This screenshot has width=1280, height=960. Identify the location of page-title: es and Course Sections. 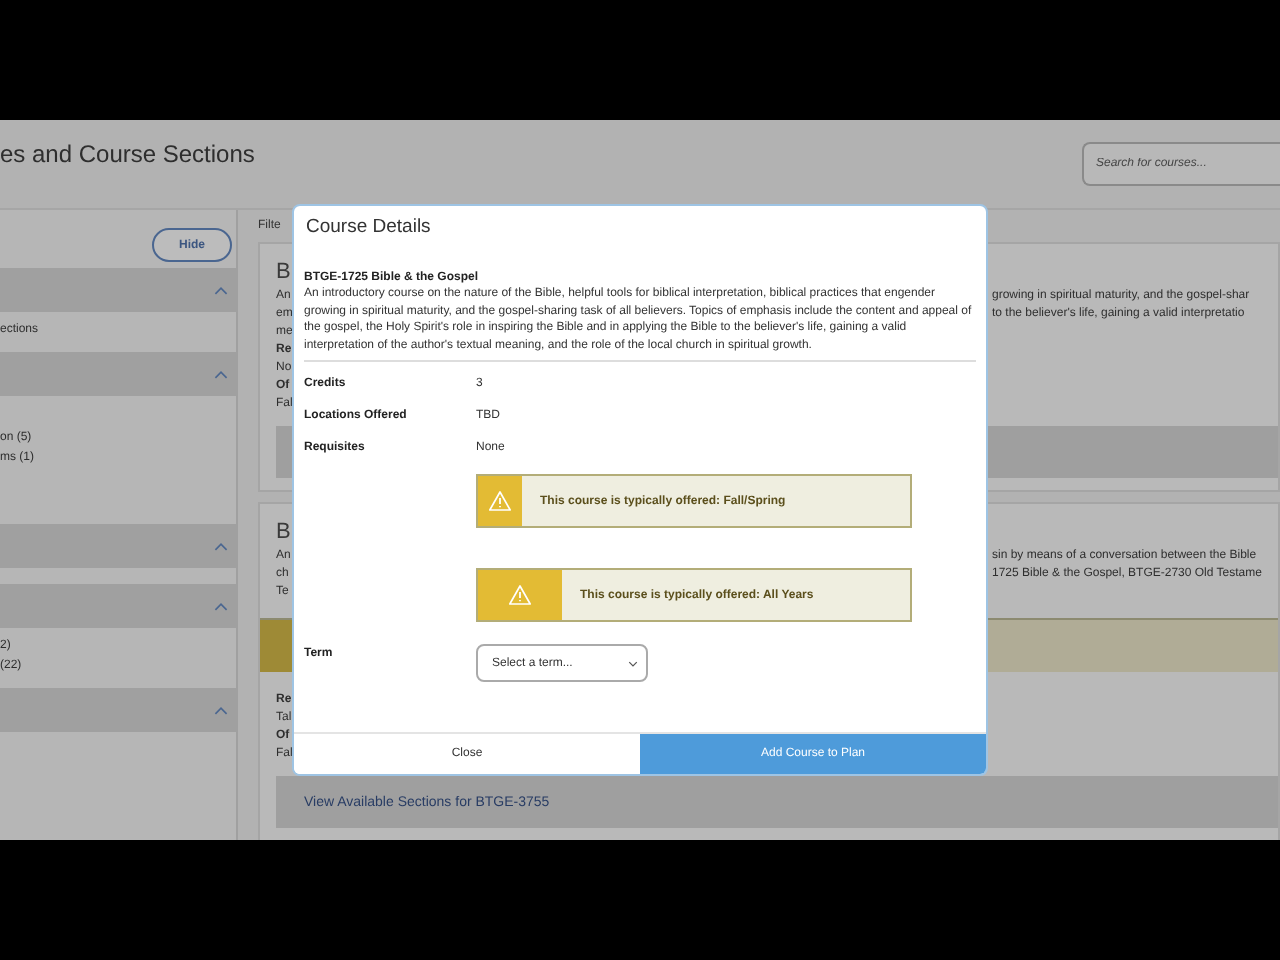
(127, 154).